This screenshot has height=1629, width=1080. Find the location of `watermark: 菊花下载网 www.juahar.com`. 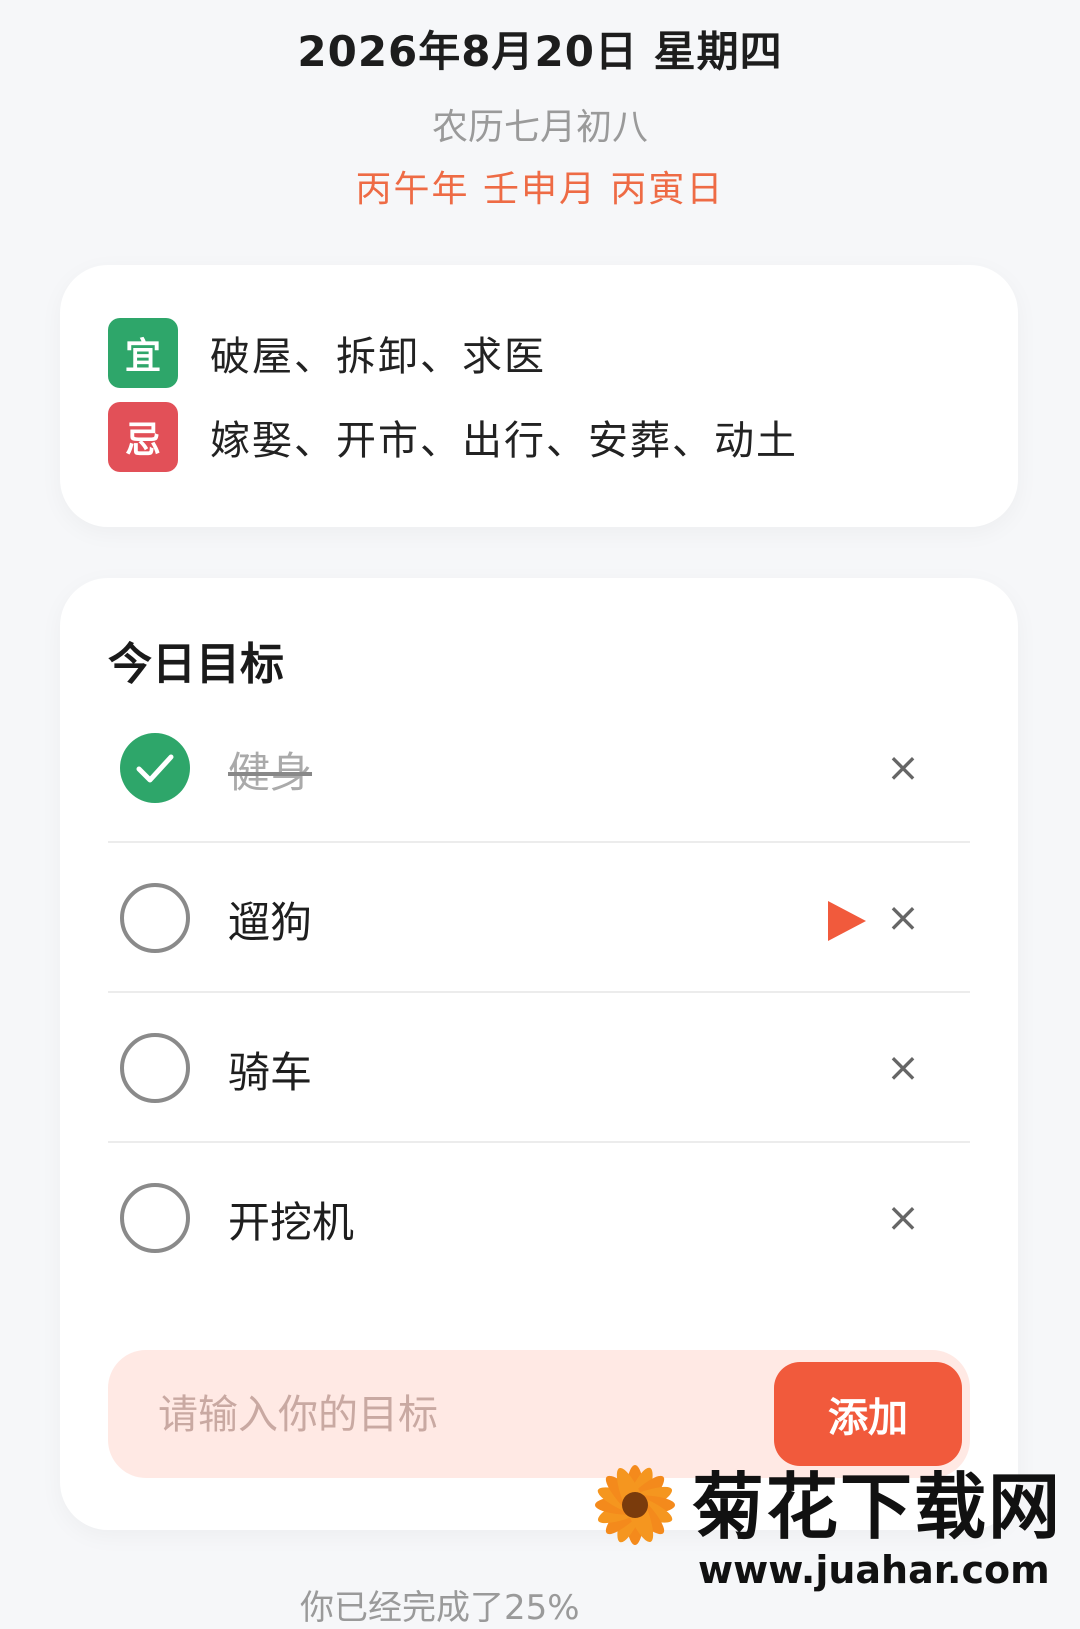

watermark: 菊花下载网 www.juahar.com is located at coordinates (830, 1526).